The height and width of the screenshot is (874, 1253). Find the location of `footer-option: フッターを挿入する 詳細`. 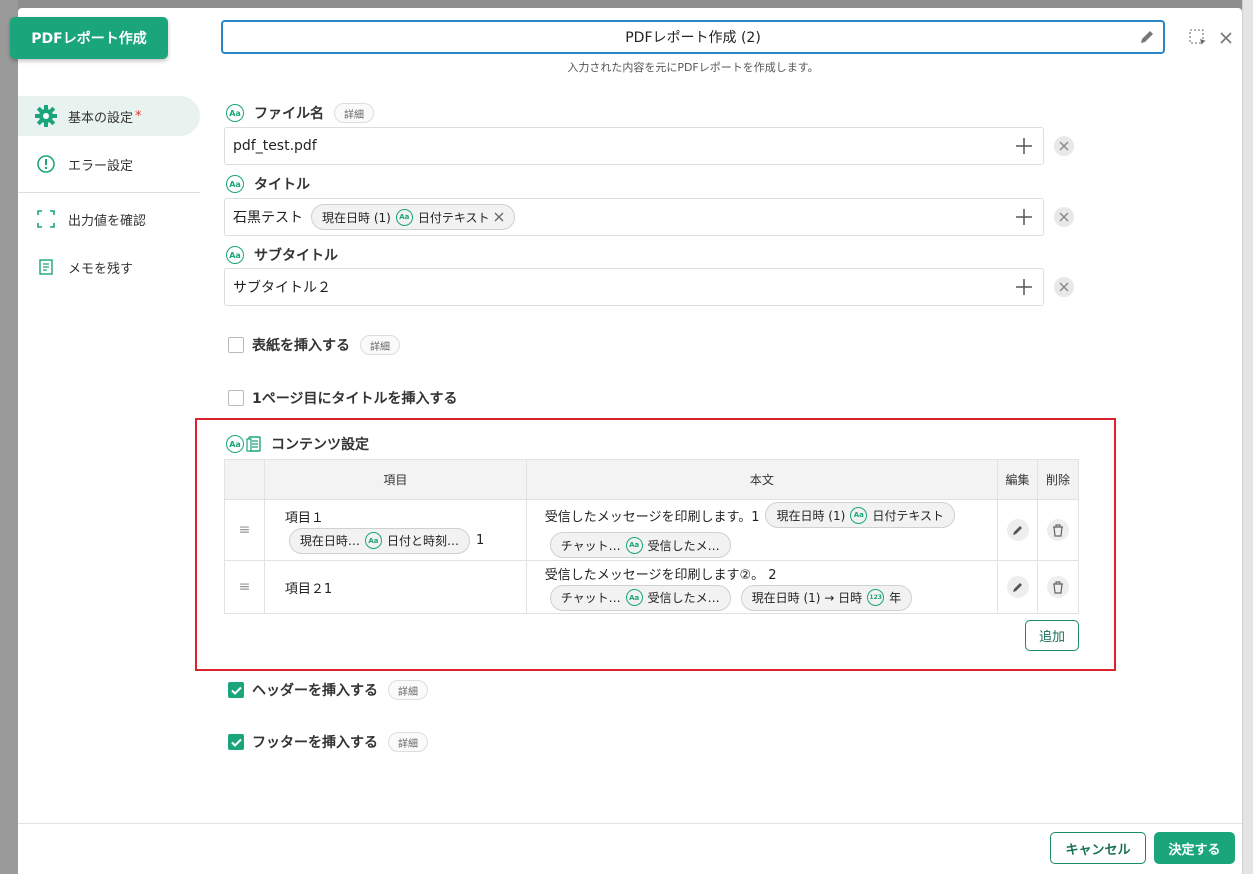

footer-option: フッターを挿入する 詳細 is located at coordinates (328, 742).